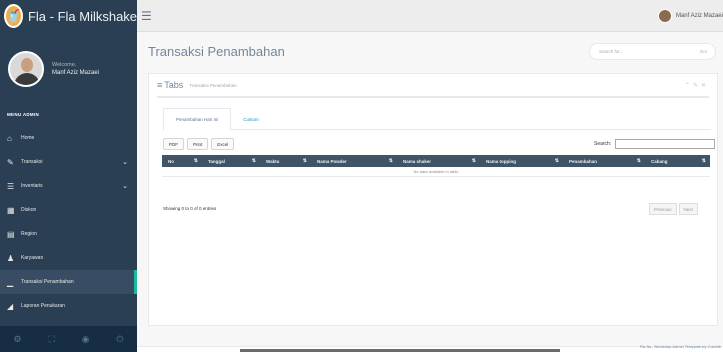 The width and height of the screenshot is (723, 352). What do you see at coordinates (43, 306) in the screenshot?
I see `sidebar-item-label: Laporan Penukaran` at bounding box center [43, 306].